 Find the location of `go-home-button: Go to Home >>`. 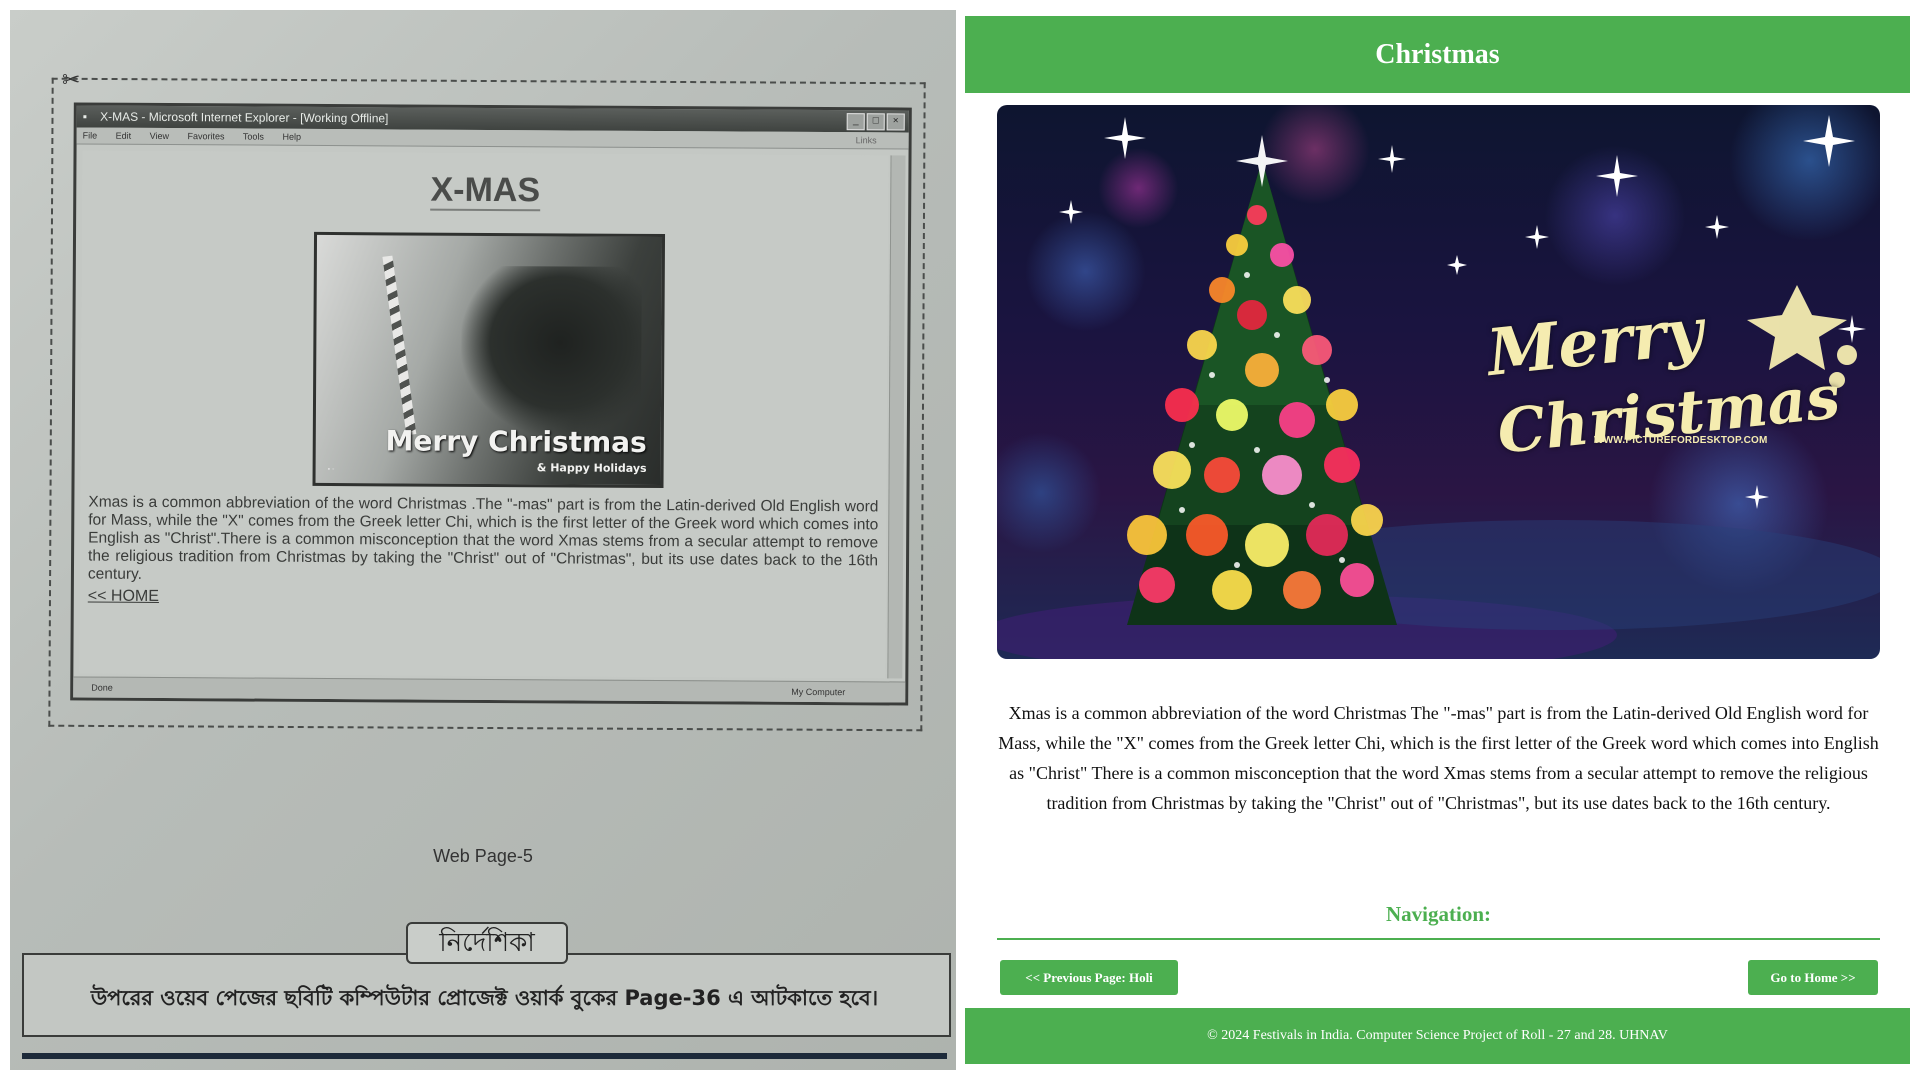

go-home-button: Go to Home >> is located at coordinates (1813, 977).